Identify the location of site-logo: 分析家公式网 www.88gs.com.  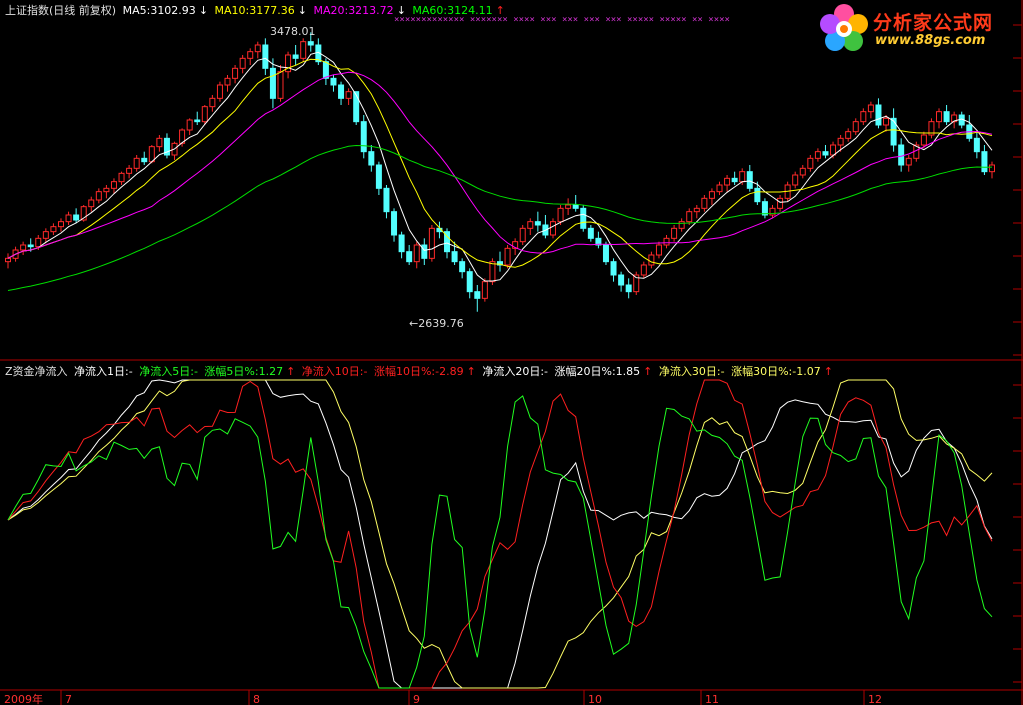
(917, 29).